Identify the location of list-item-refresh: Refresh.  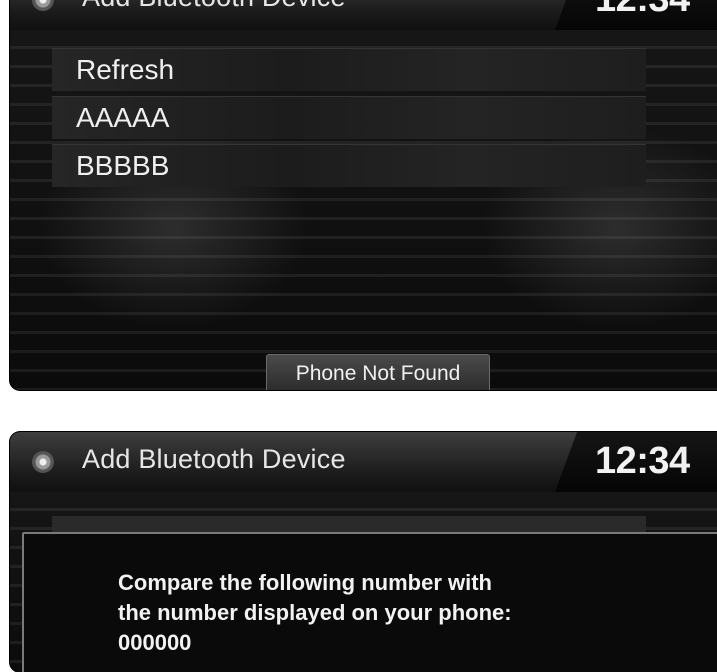
(349, 69).